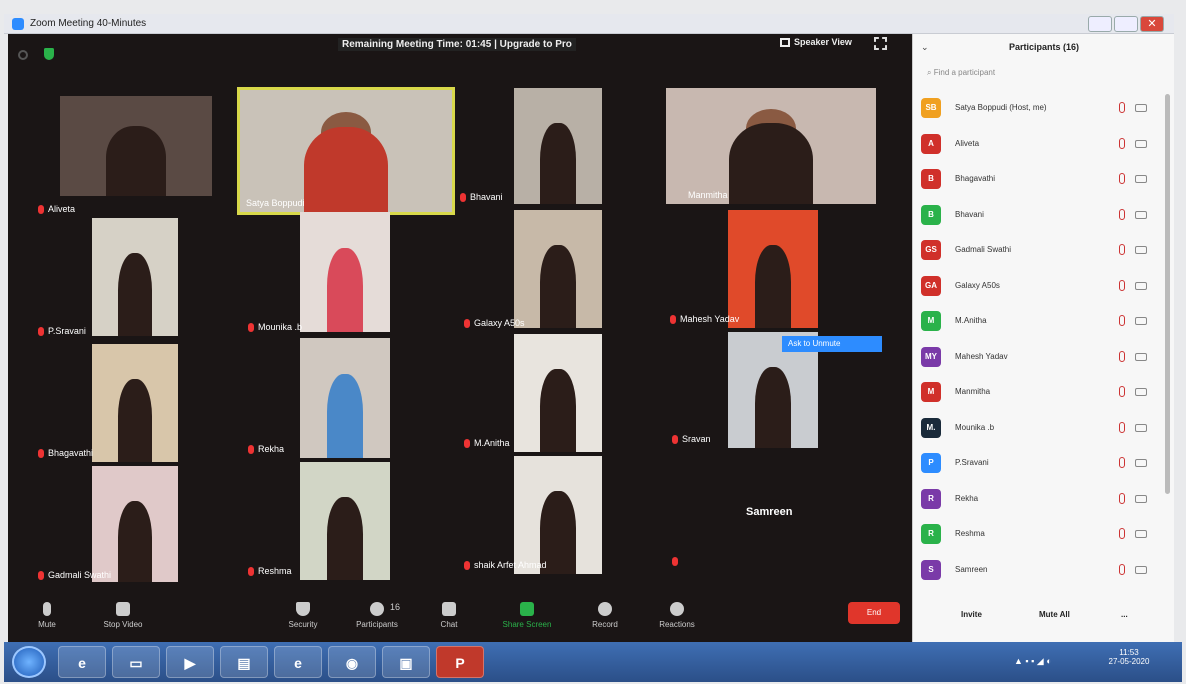  Describe the element at coordinates (832, 344) in the screenshot. I see `ask-to-unmute-button: Ask to Unmute` at that location.